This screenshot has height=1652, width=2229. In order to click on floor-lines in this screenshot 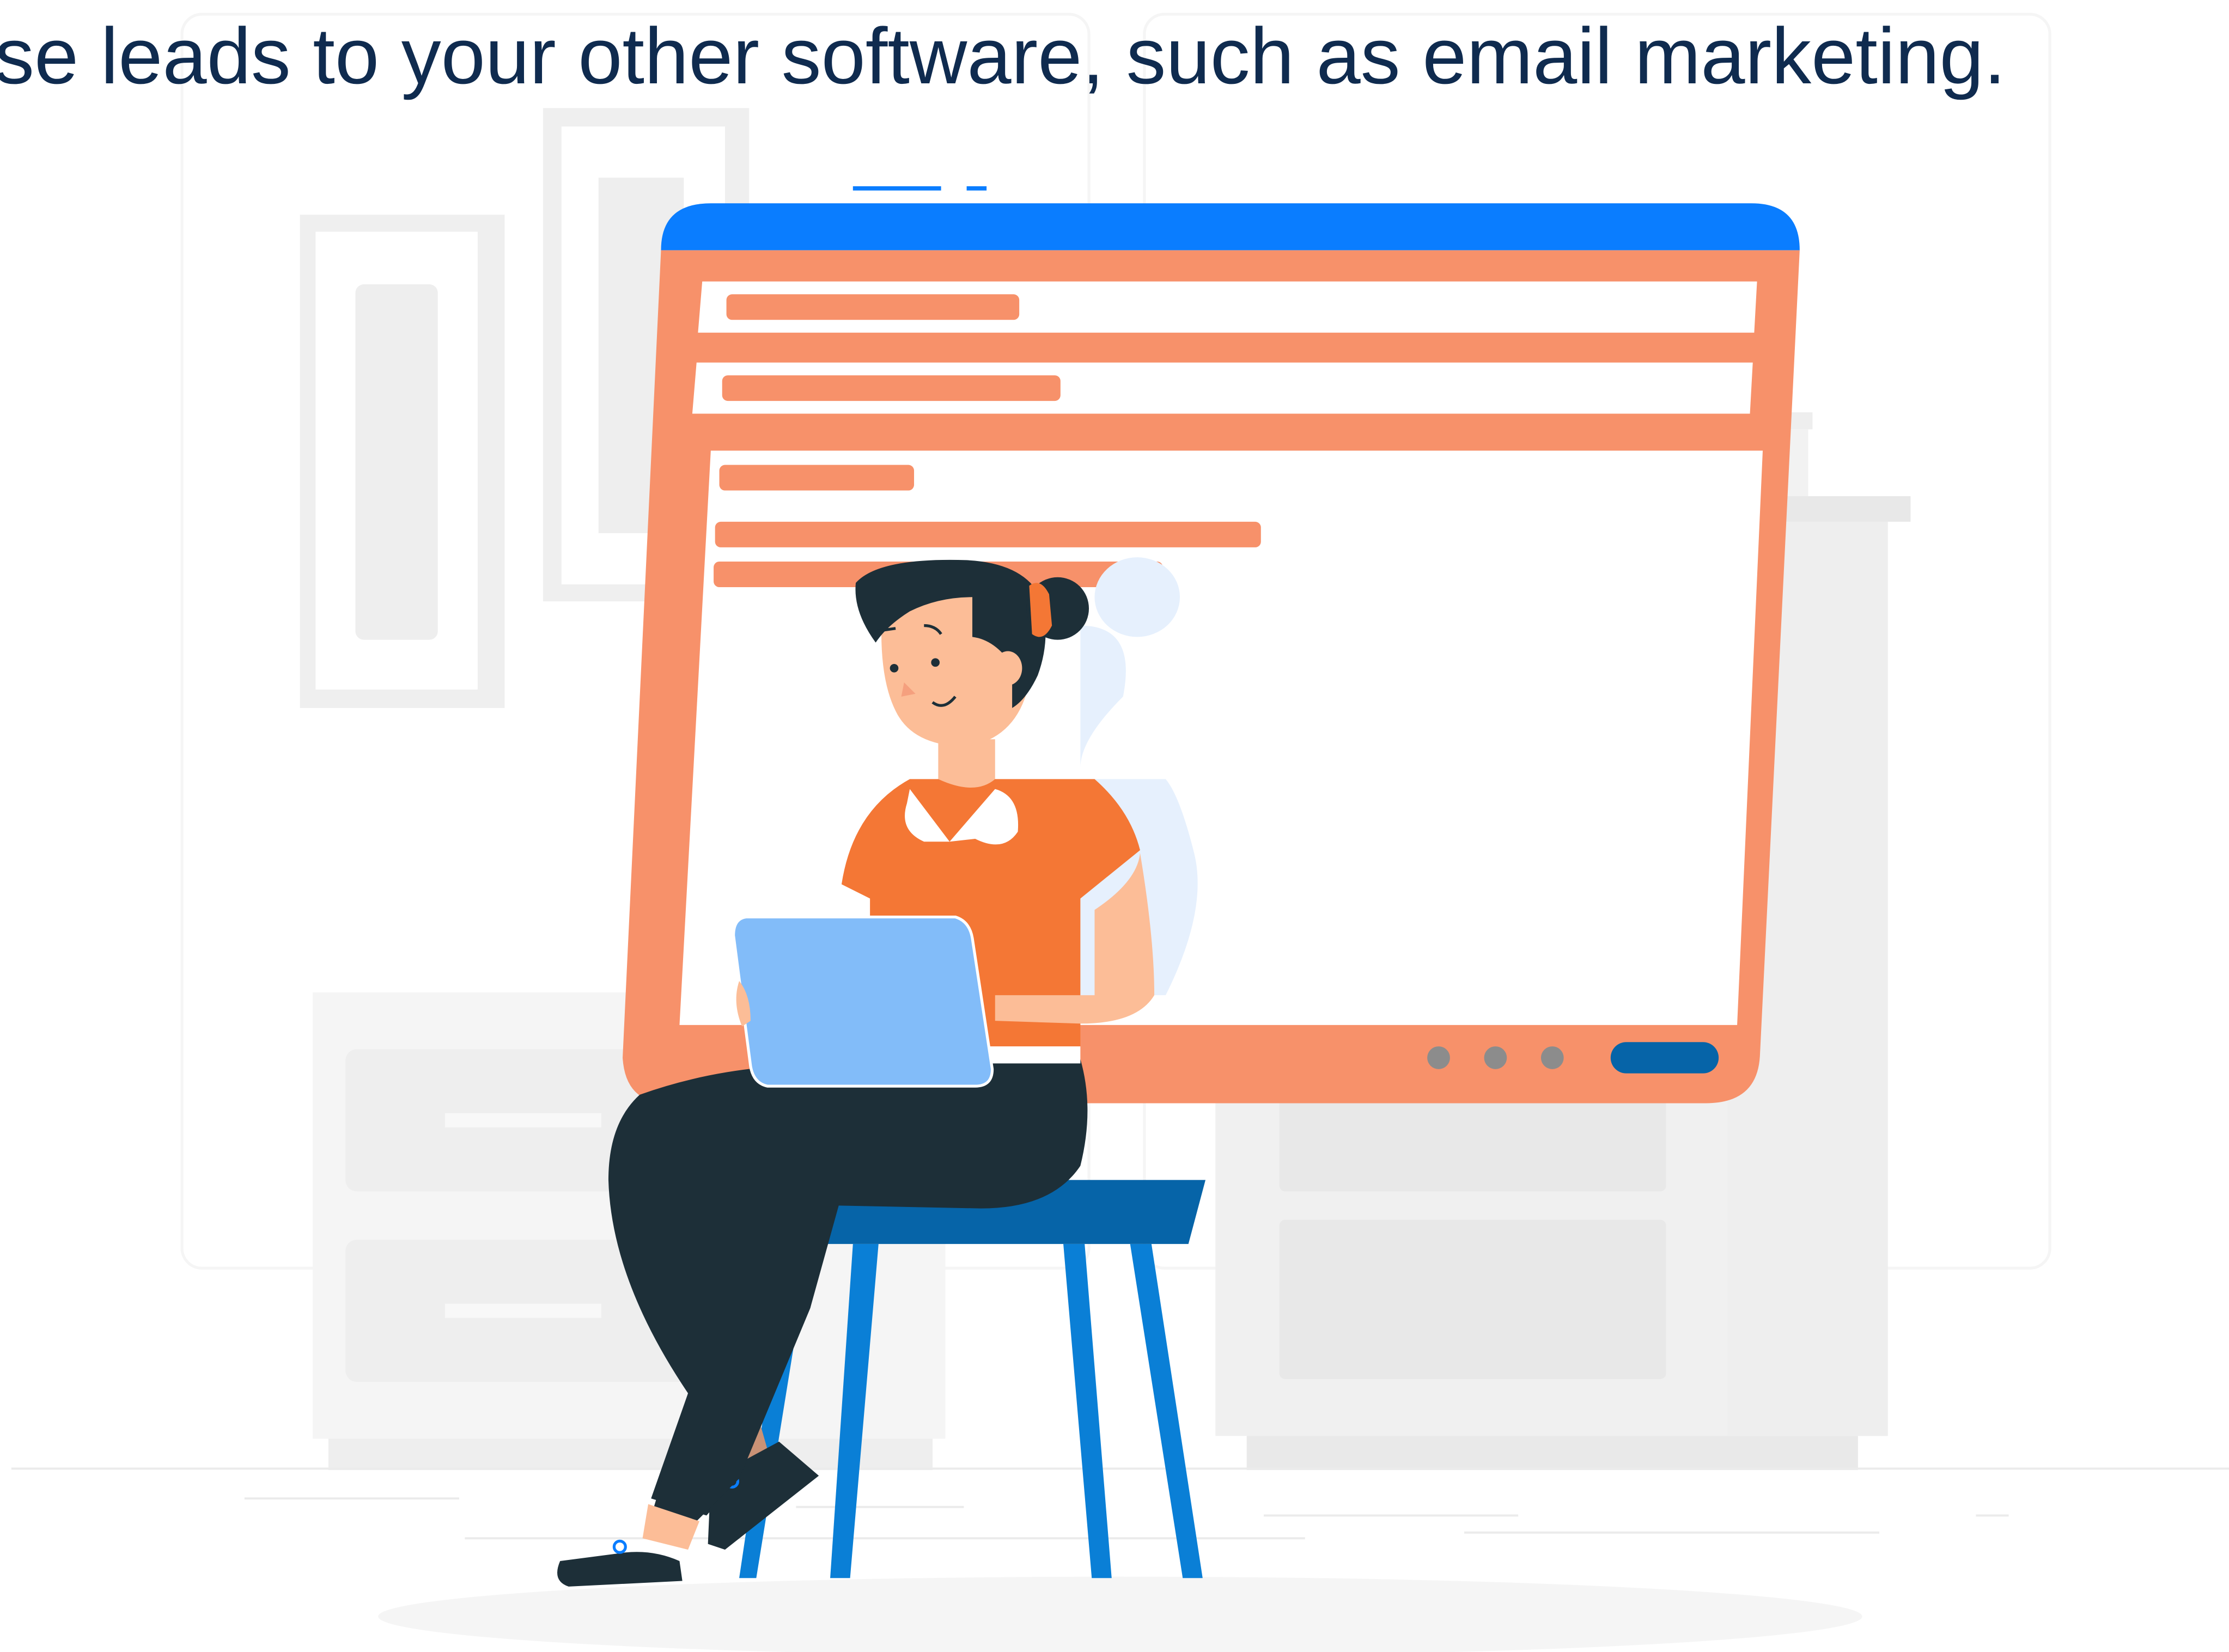, I will do `click(1120, 1503)`.